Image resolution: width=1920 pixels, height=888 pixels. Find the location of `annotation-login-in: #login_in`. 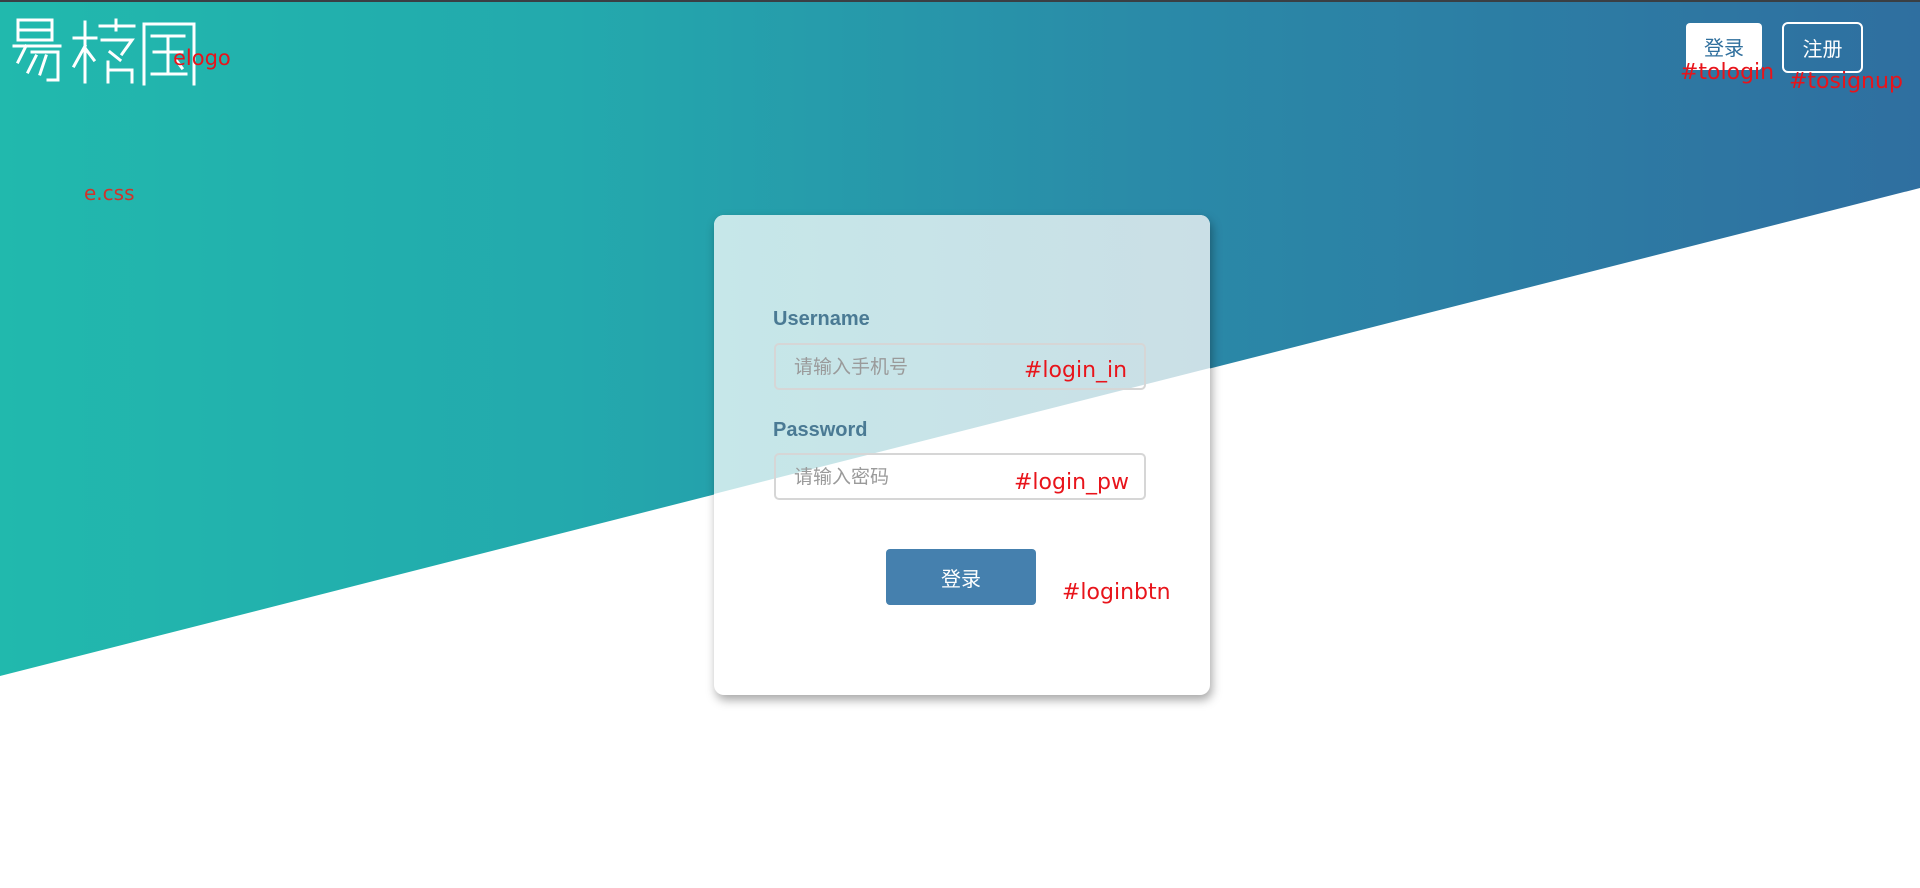

annotation-login-in: #login_in is located at coordinates (1076, 370).